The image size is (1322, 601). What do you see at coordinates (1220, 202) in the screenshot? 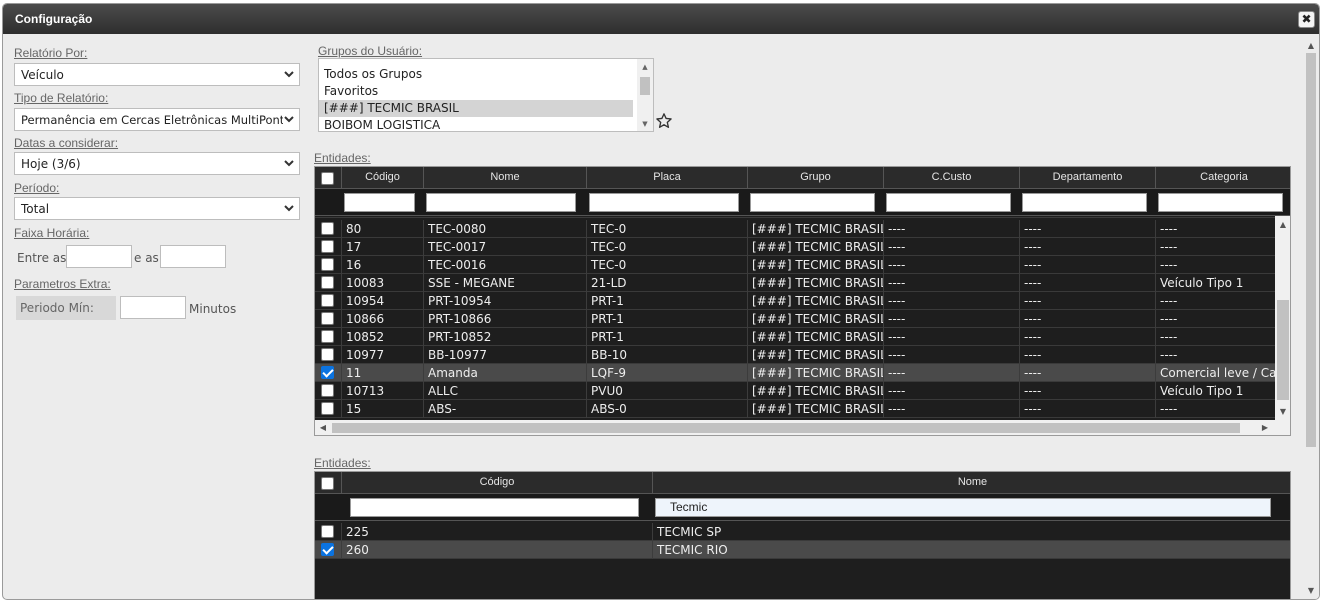
I see `filter-categoria-input` at bounding box center [1220, 202].